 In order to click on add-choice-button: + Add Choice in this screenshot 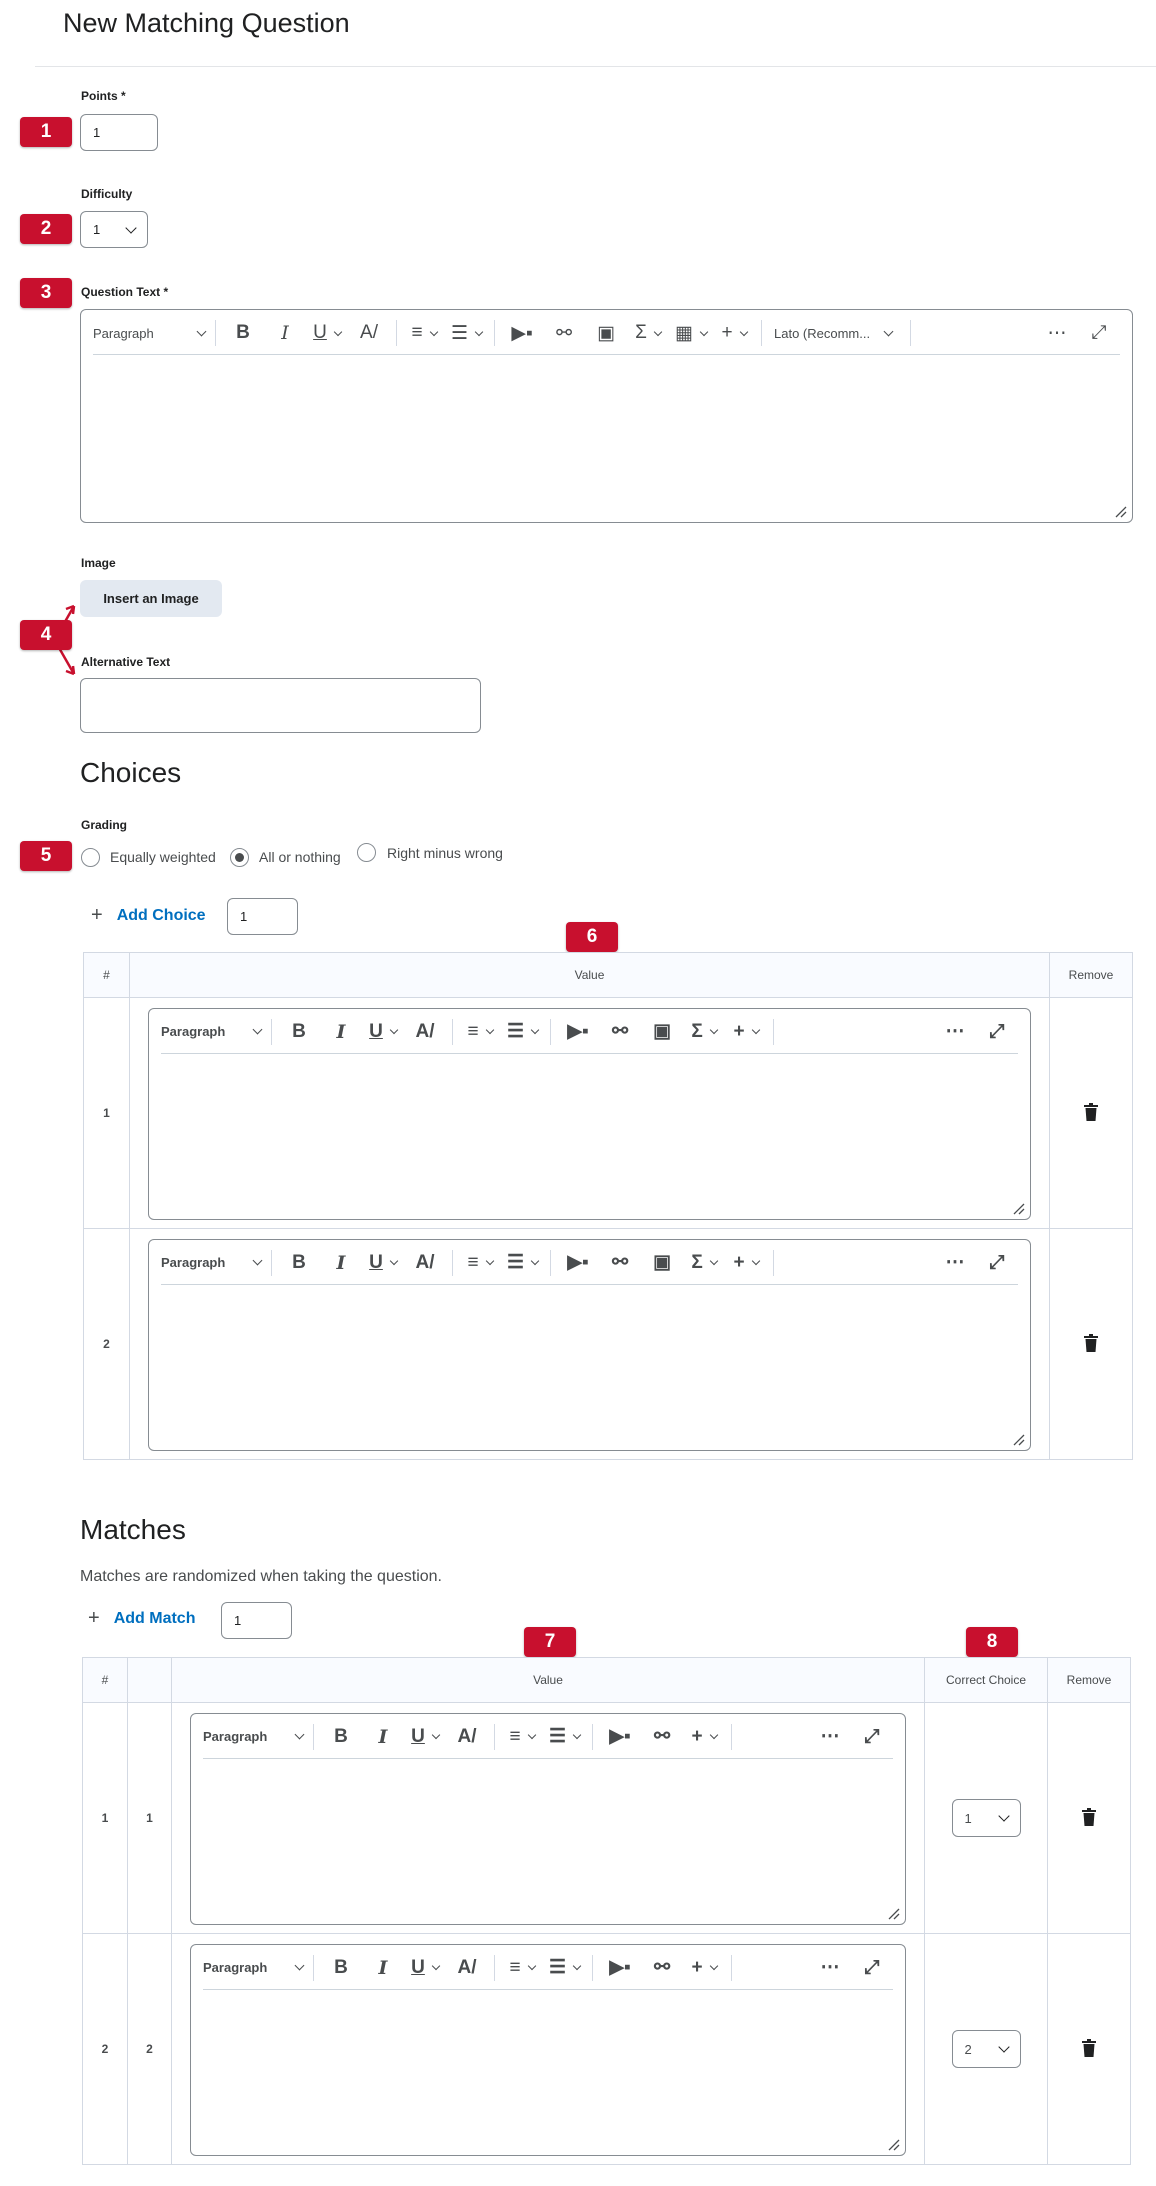, I will do `click(148, 915)`.